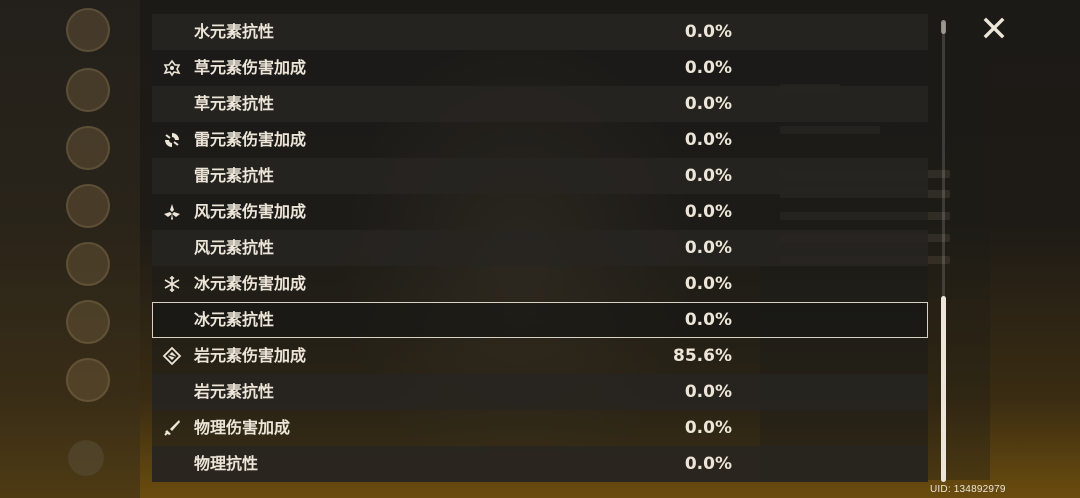  What do you see at coordinates (540, 392) in the screenshot?
I see `stat-row: 岩元素抗性 0.0%` at bounding box center [540, 392].